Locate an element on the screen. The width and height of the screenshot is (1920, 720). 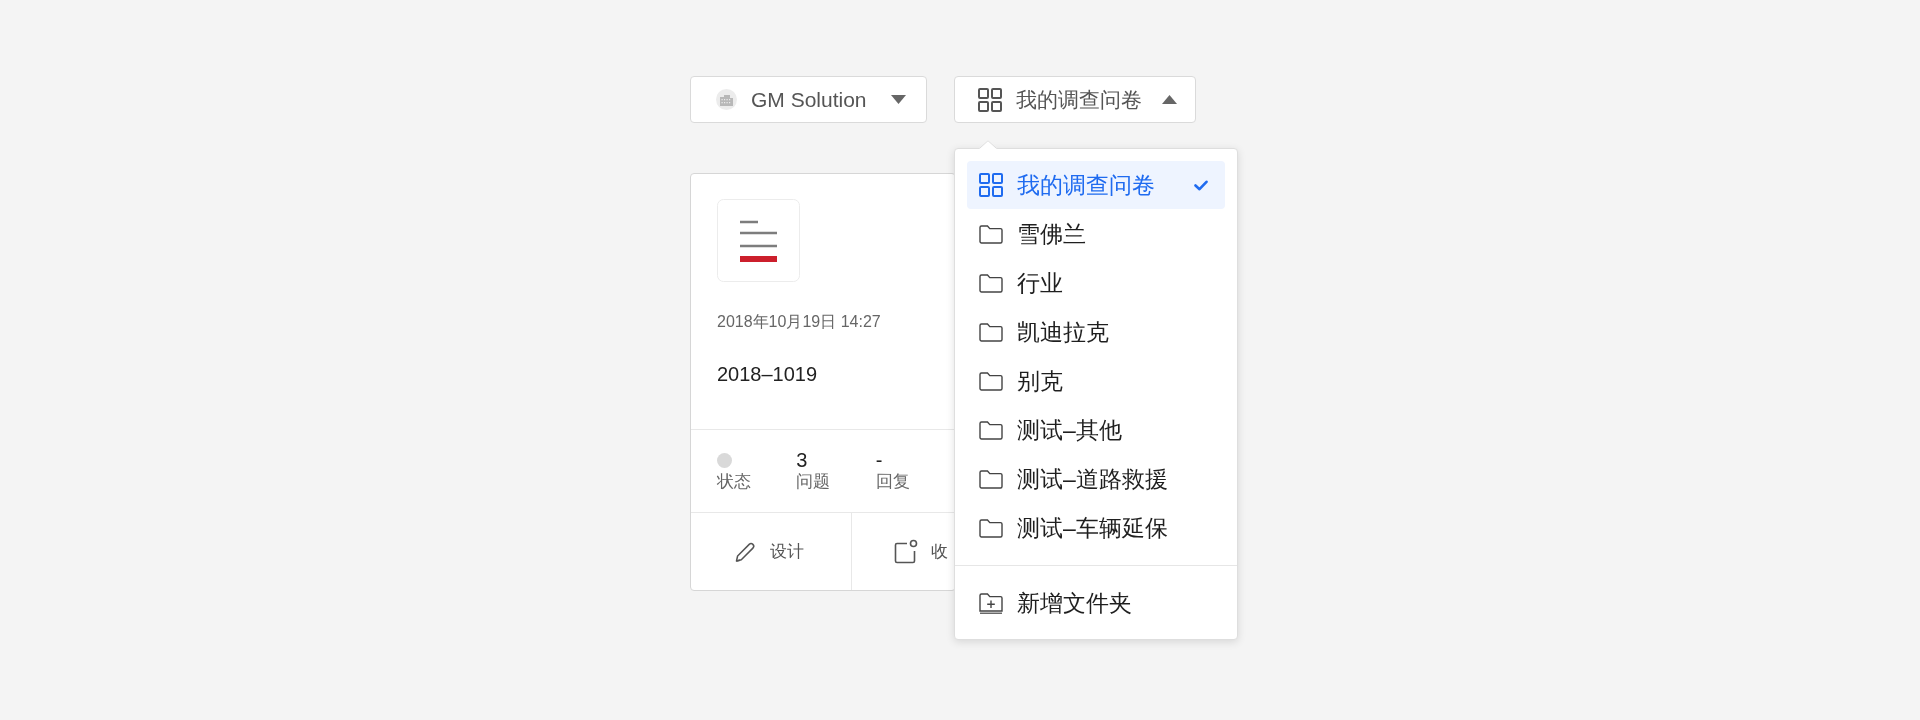
new-folder-item: 新增文件夹 is located at coordinates (1096, 603).